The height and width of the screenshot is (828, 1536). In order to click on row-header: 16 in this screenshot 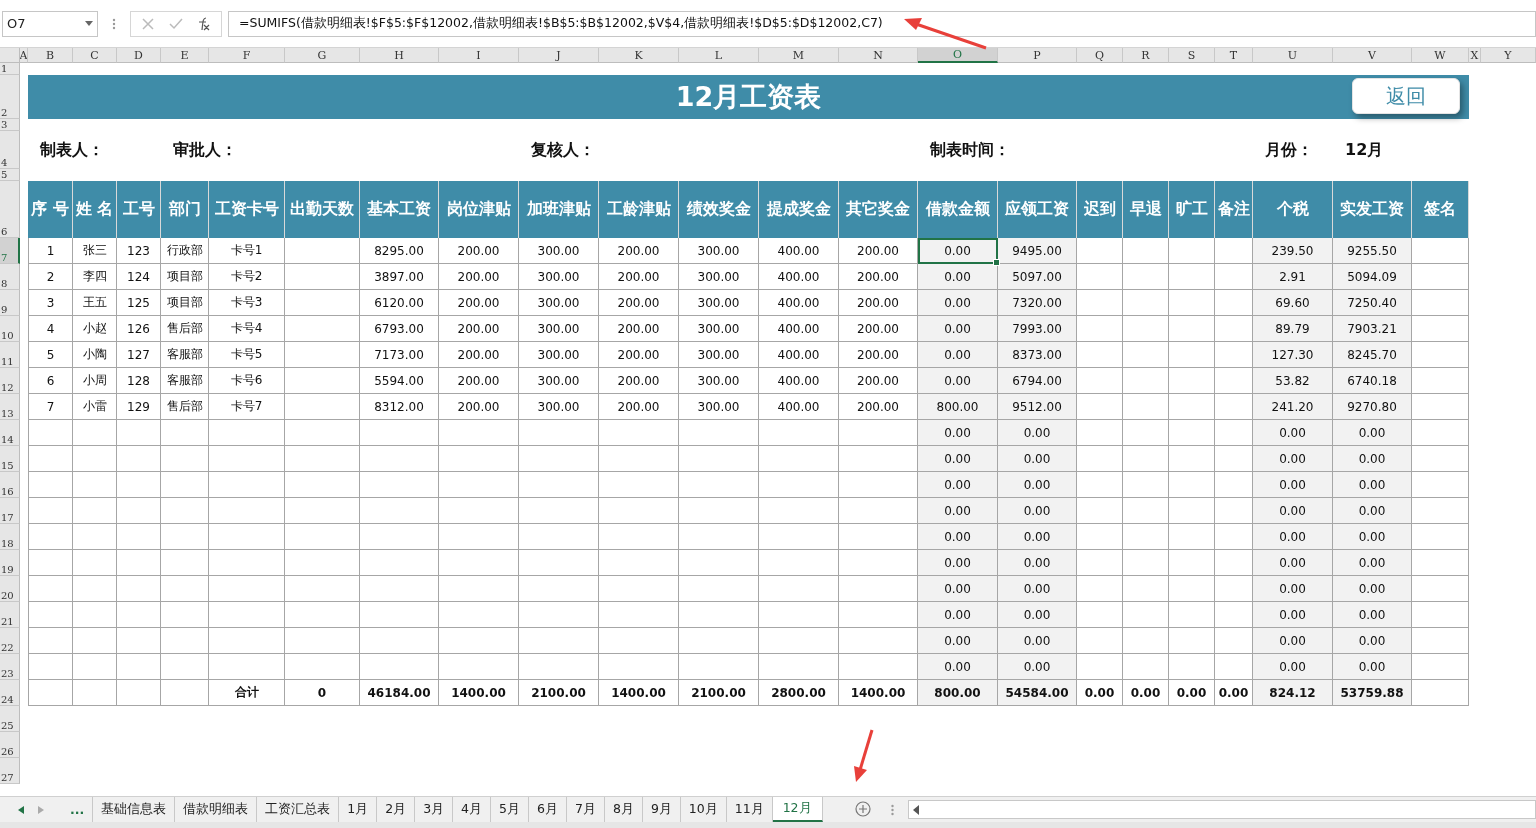, I will do `click(10, 485)`.